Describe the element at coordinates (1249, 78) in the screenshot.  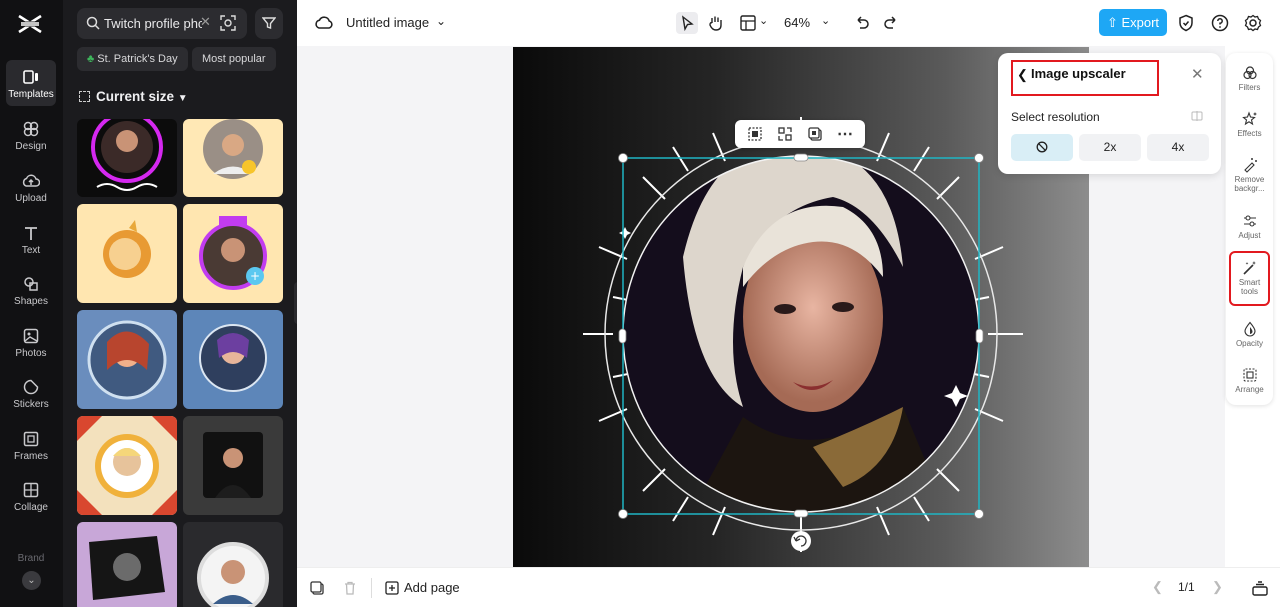
I see `tool-filters: Filters` at that location.